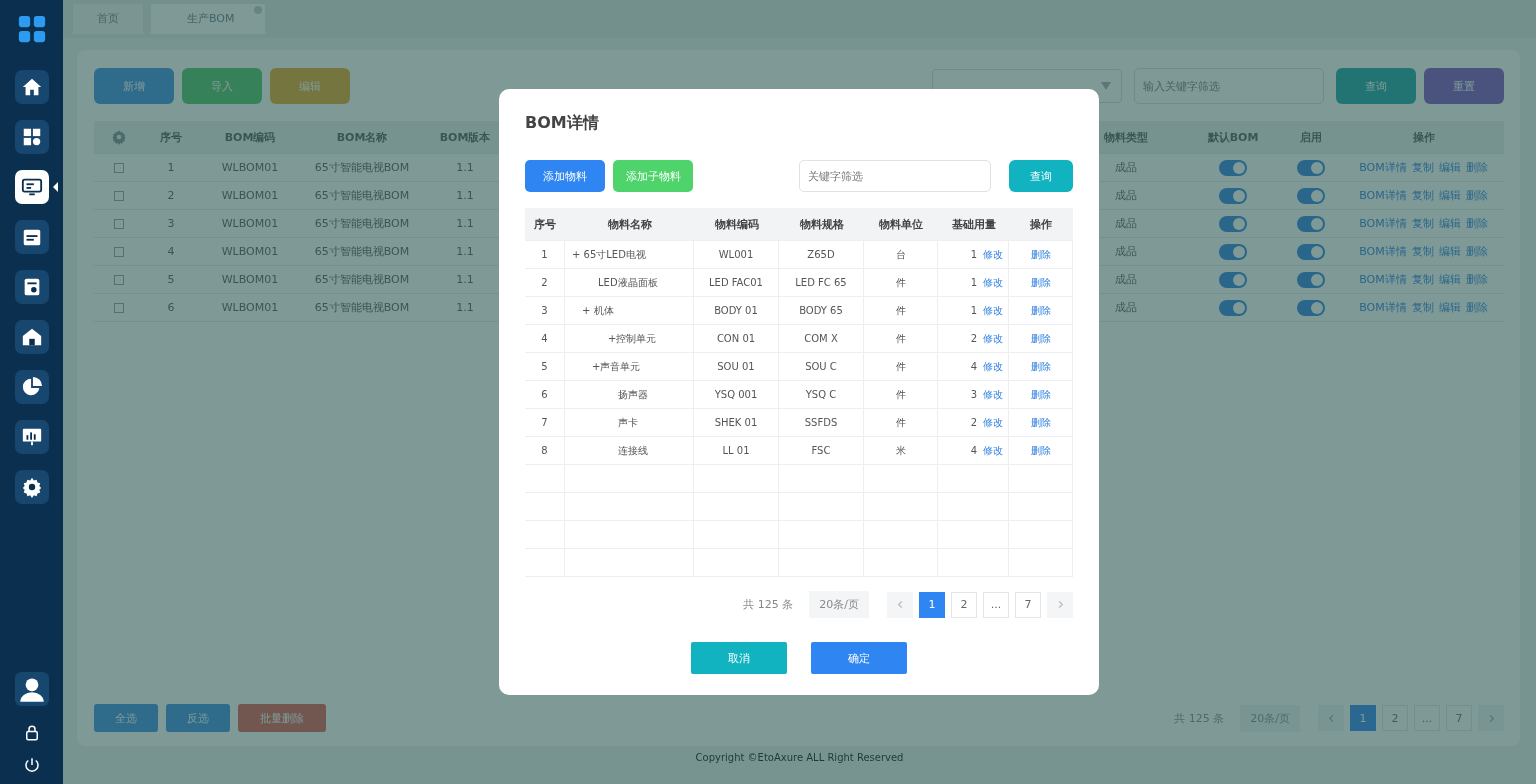 This screenshot has width=1536, height=784. What do you see at coordinates (593, 310) in the screenshot?
I see `tree-item: + 机体` at bounding box center [593, 310].